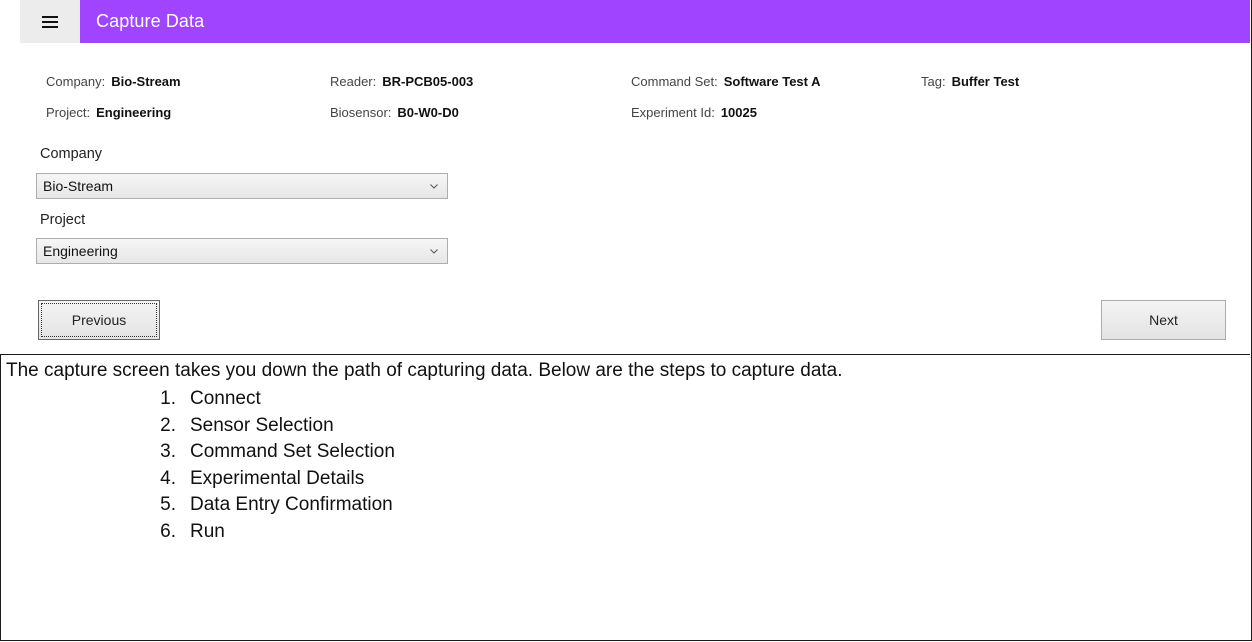 Image resolution: width=1252 pixels, height=642 pixels. I want to click on step-text: Connect, so click(225, 398).